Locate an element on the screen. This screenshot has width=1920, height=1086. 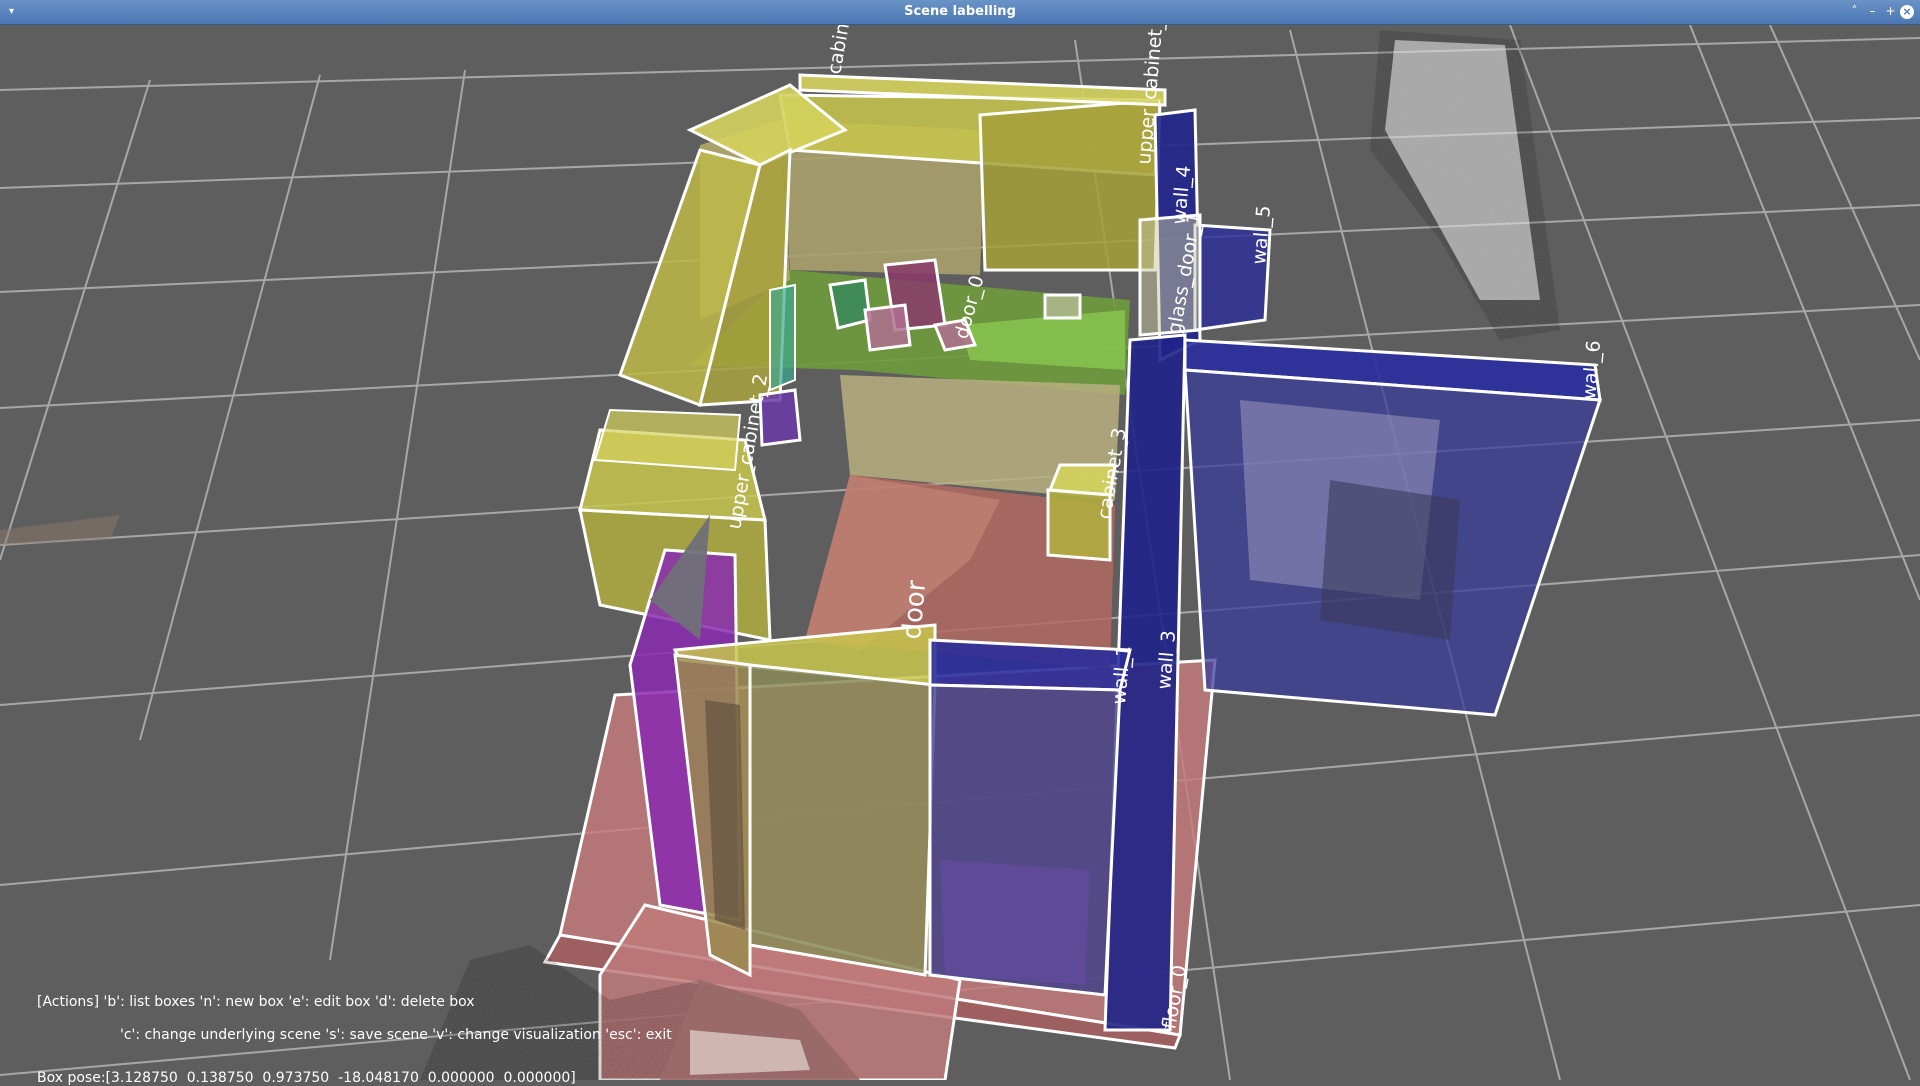
title-bar: ▾ Scene labelling ˄ – + × is located at coordinates (960, 12).